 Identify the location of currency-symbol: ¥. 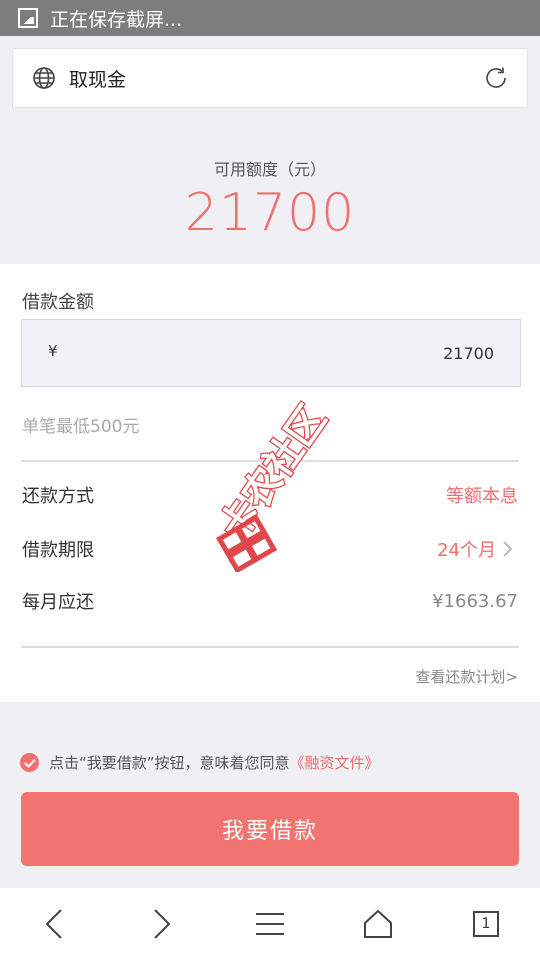
(53, 351).